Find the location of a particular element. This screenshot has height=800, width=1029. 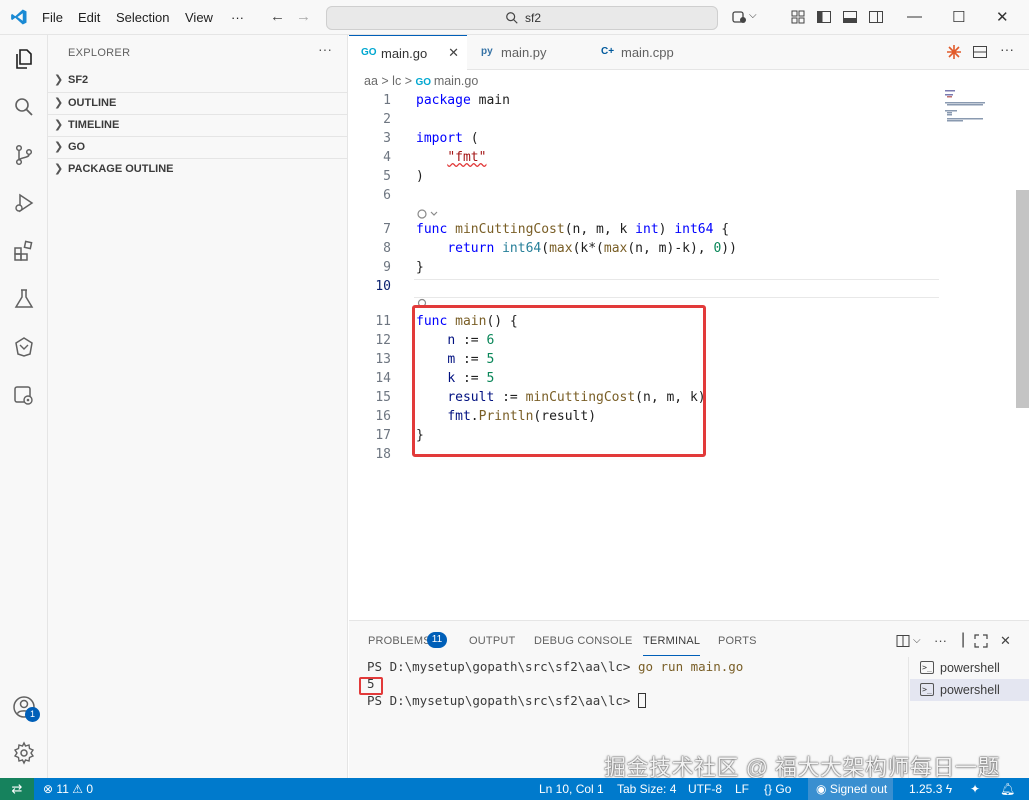

problems-status: ⊗ 11 ⚠ 0 is located at coordinates (68, 789).